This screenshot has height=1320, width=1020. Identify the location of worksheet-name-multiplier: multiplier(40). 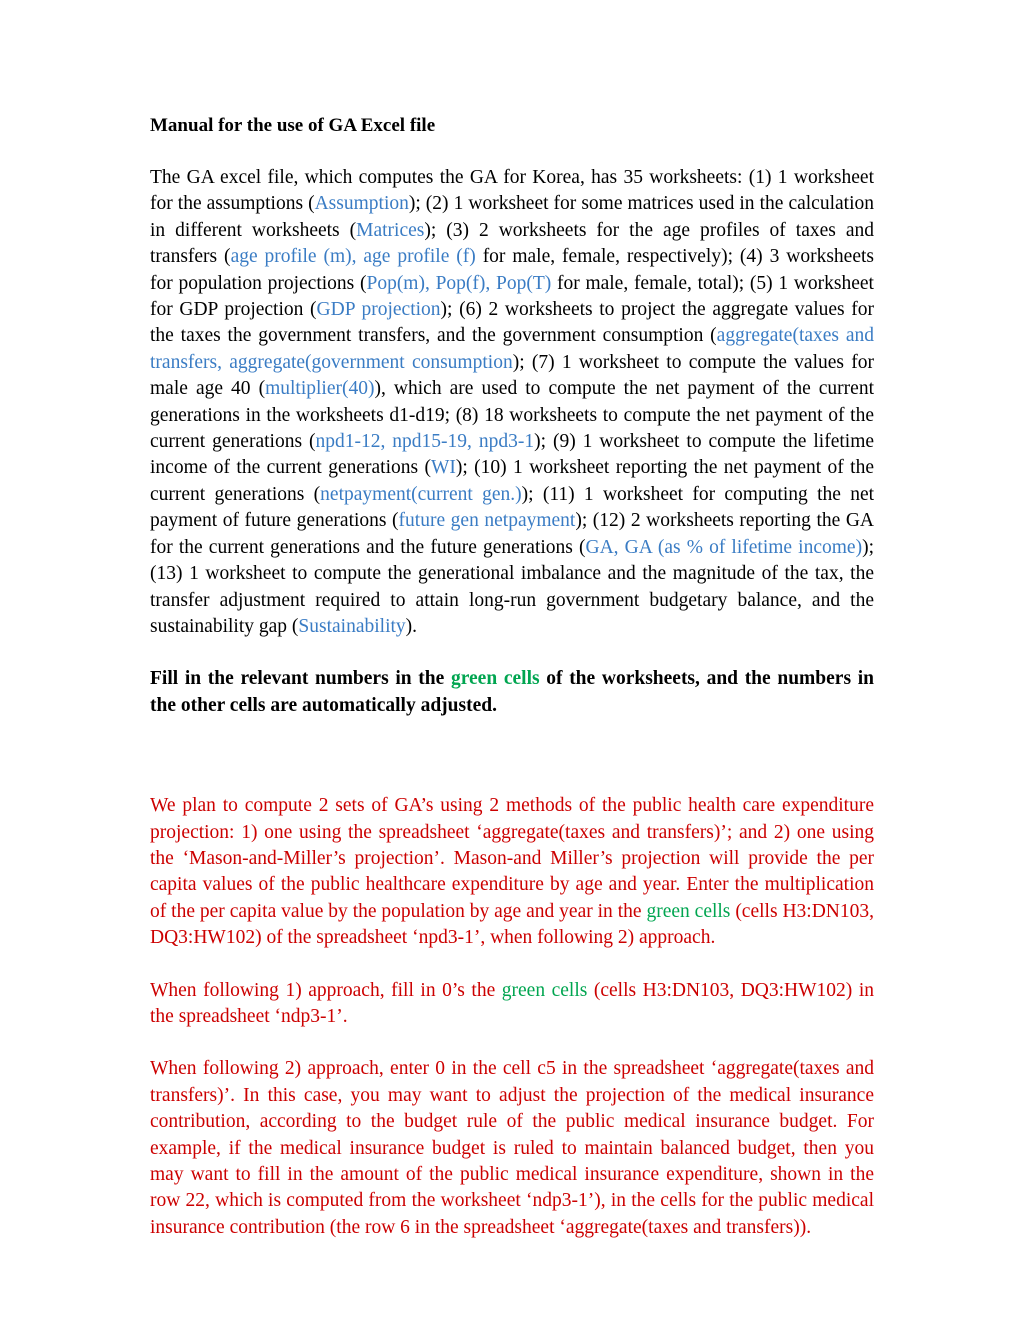
(320, 389).